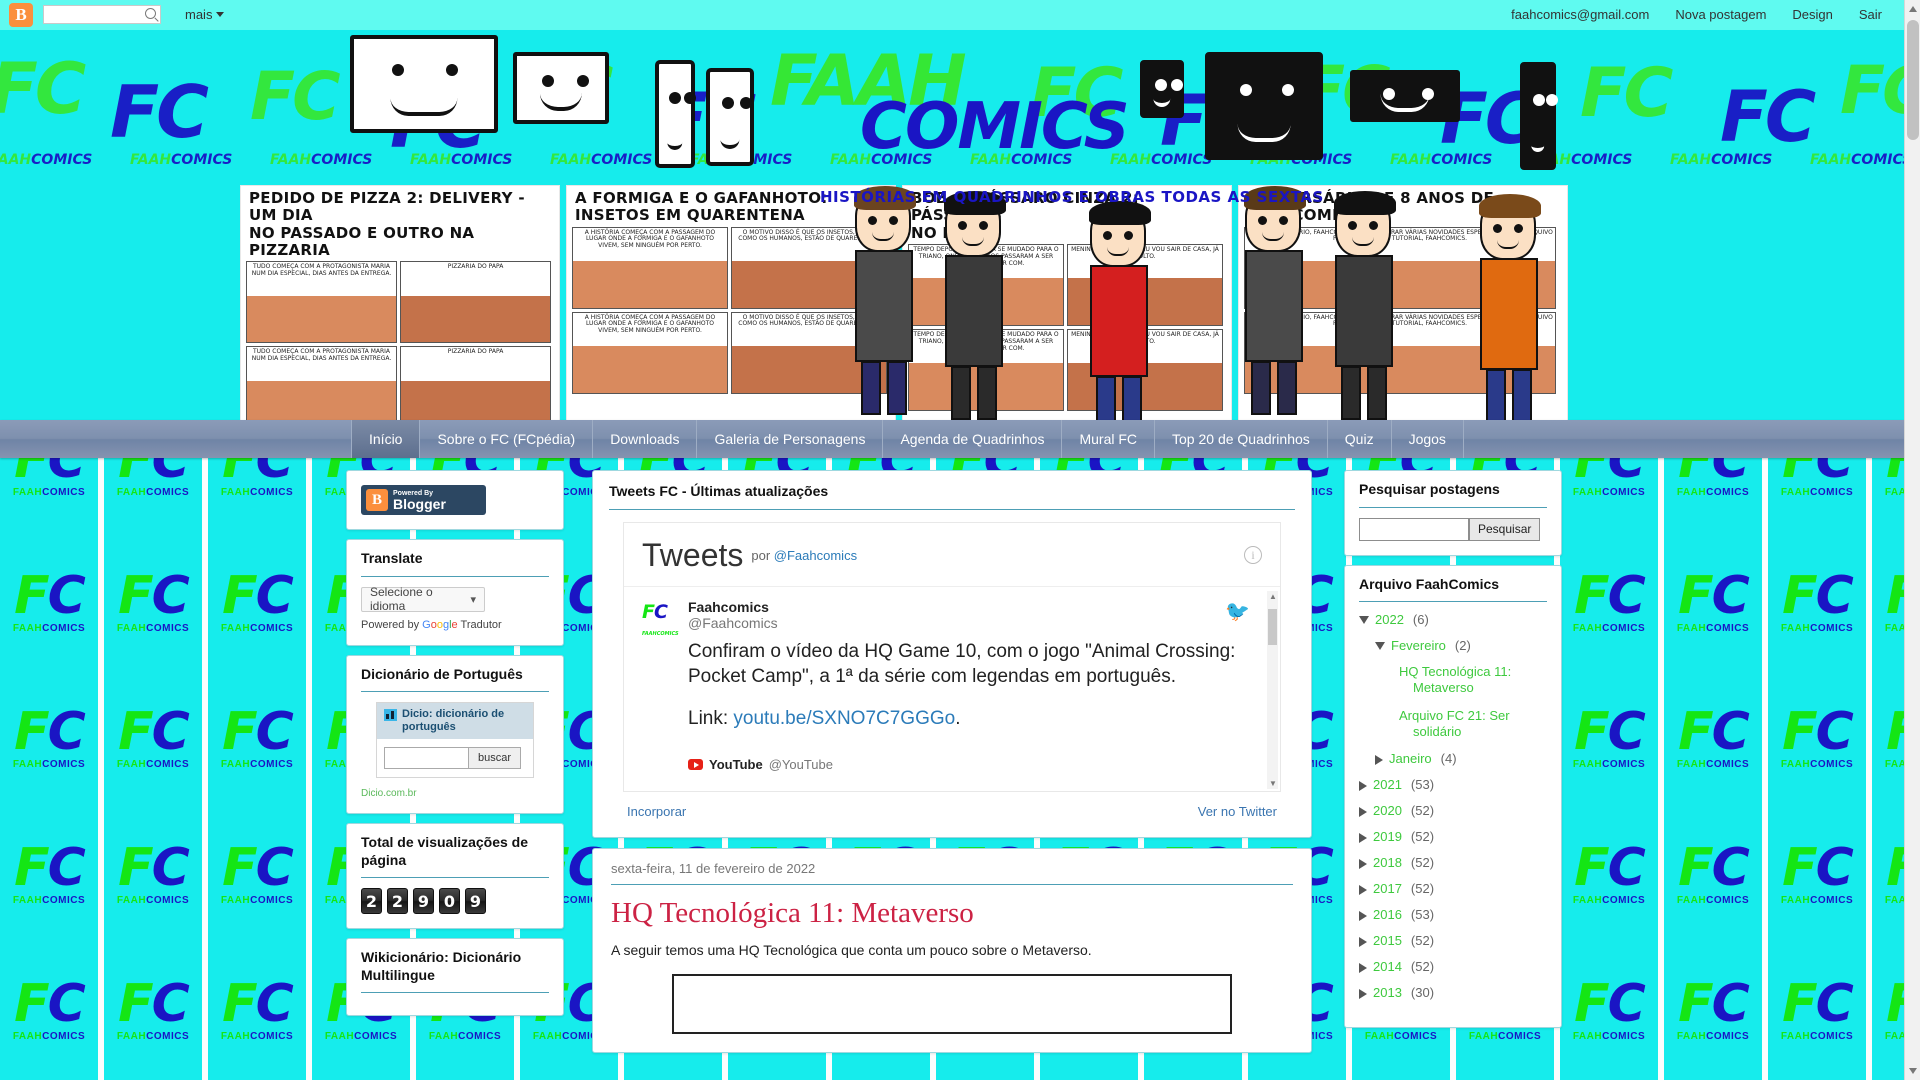  What do you see at coordinates (1453, 810) in the screenshot?
I see `archive-period-row: 2020 (52)` at bounding box center [1453, 810].